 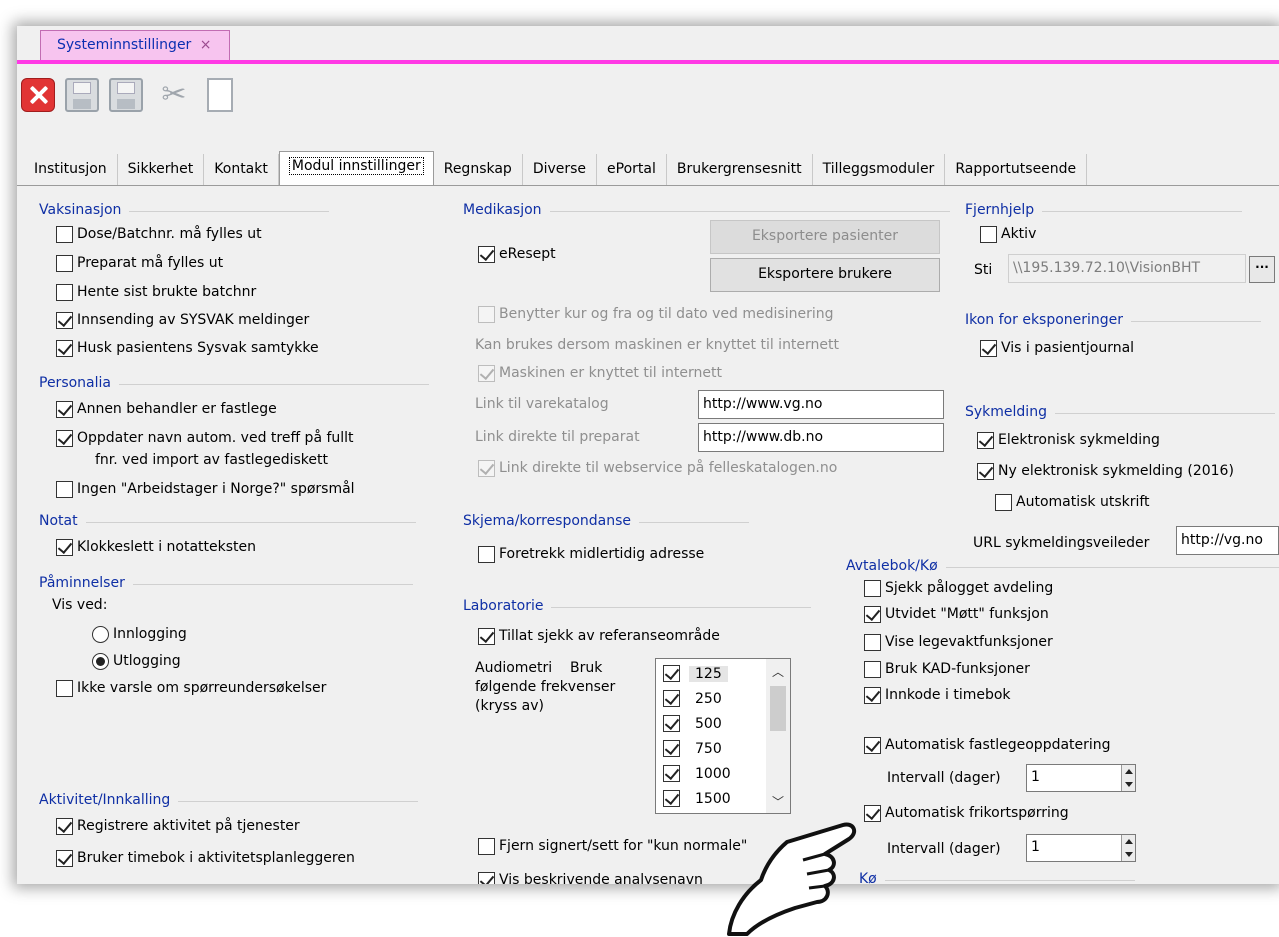 I want to click on chevron-down-icon: ﹀, so click(x=778, y=802).